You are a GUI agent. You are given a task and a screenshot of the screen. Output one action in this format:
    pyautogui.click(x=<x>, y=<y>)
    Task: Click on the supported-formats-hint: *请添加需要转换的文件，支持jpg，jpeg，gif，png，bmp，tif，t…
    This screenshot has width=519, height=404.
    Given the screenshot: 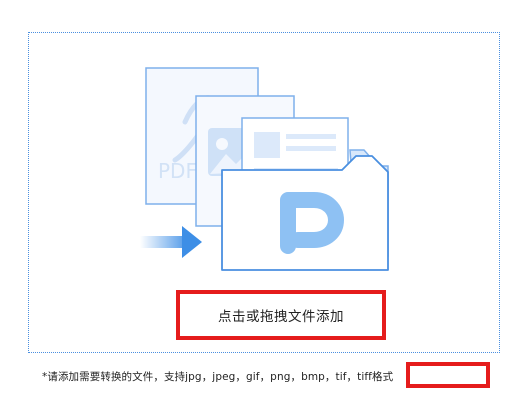 What is the action you would take?
    pyautogui.click(x=218, y=377)
    